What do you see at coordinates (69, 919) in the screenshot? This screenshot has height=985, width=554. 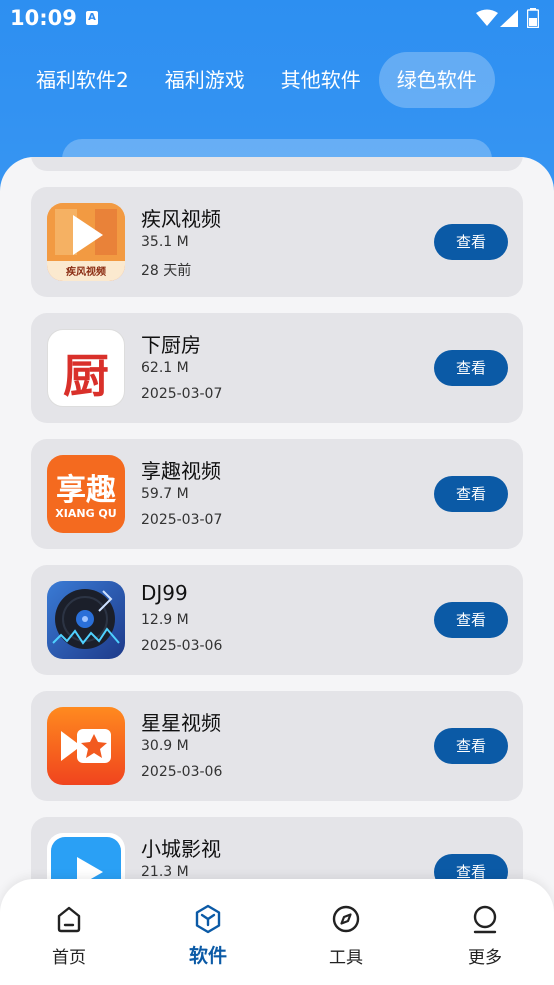 I see `home-icon` at bounding box center [69, 919].